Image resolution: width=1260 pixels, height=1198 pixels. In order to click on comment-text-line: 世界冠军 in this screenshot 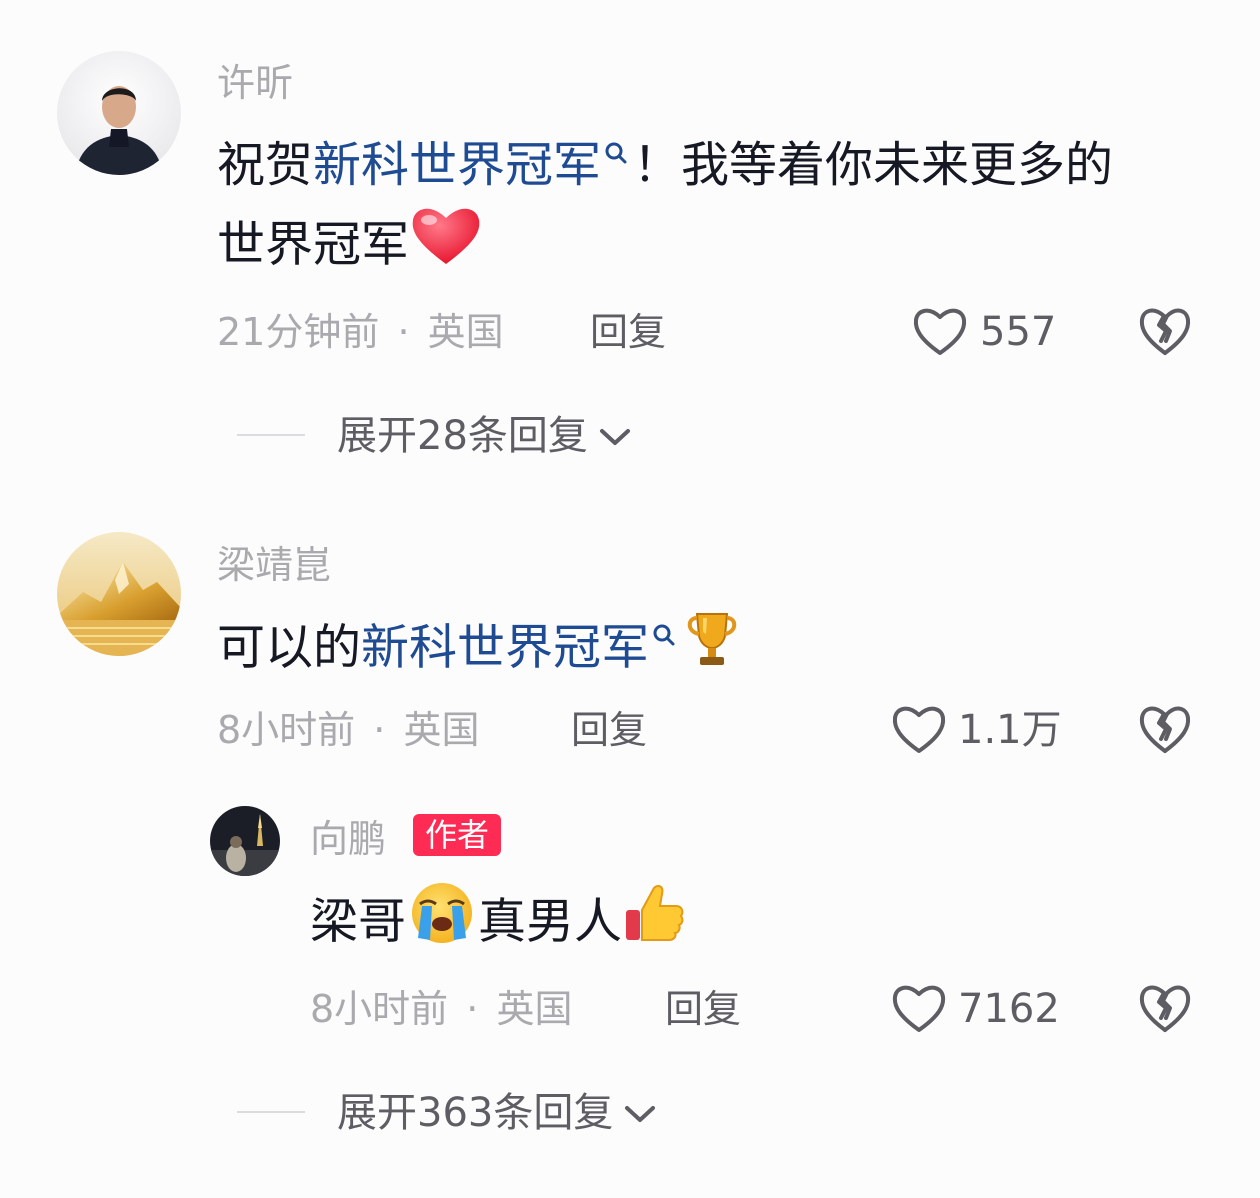, I will do `click(350, 247)`.